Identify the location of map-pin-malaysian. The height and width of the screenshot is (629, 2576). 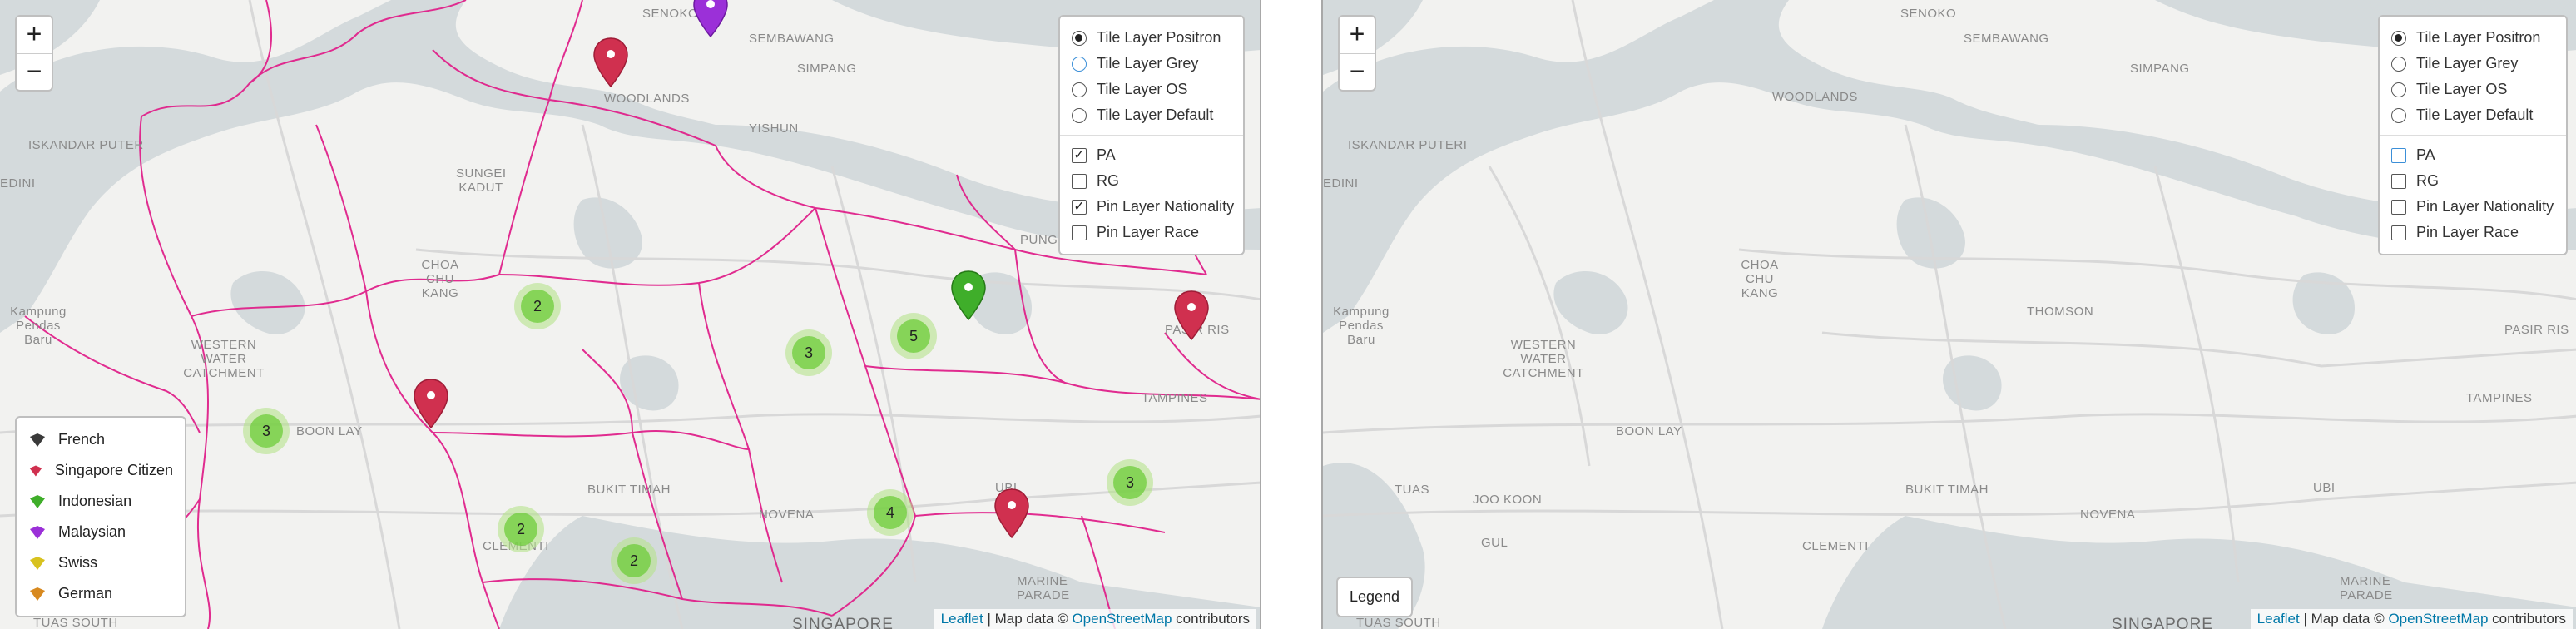
(711, 19).